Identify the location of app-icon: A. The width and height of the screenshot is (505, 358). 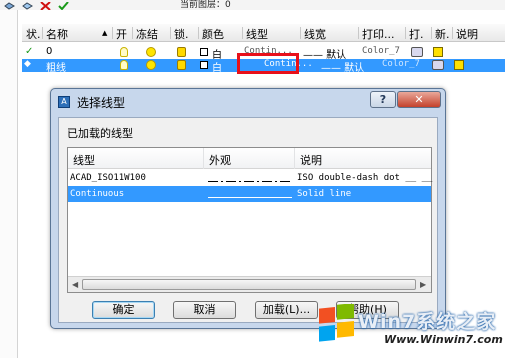
(64, 102).